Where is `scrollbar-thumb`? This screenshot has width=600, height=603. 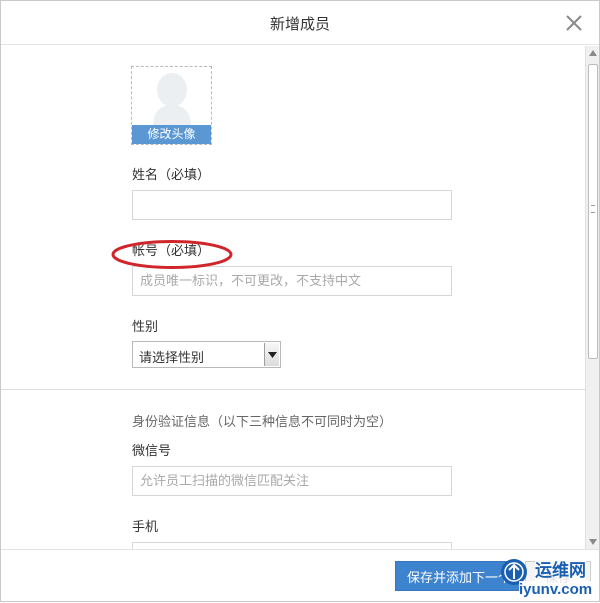
scrollbar-thumb is located at coordinates (593, 211).